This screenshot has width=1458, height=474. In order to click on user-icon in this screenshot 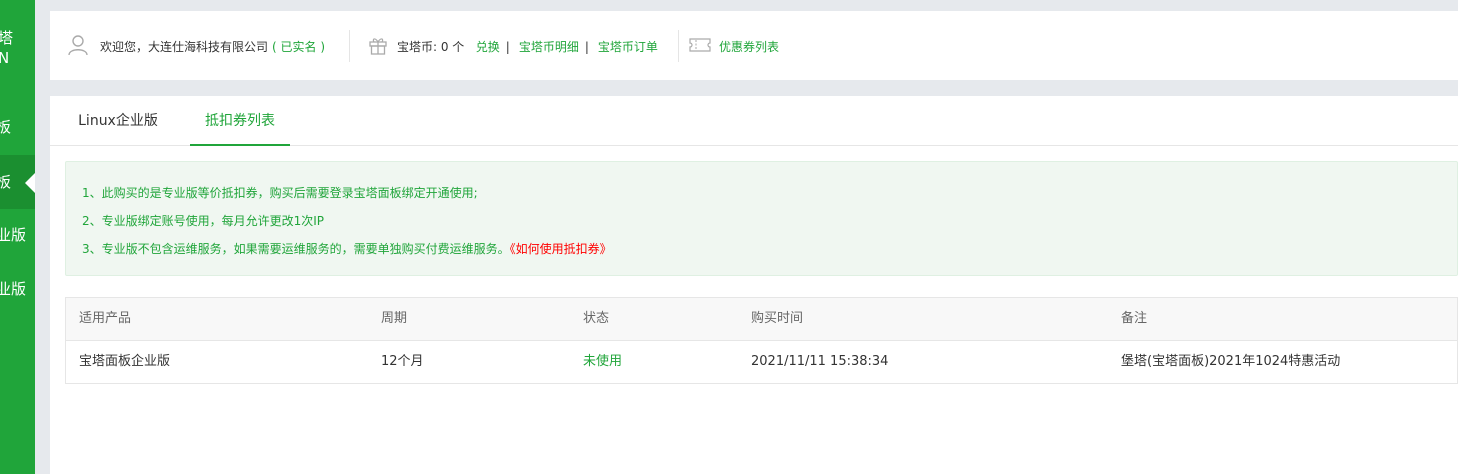, I will do `click(78, 46)`.